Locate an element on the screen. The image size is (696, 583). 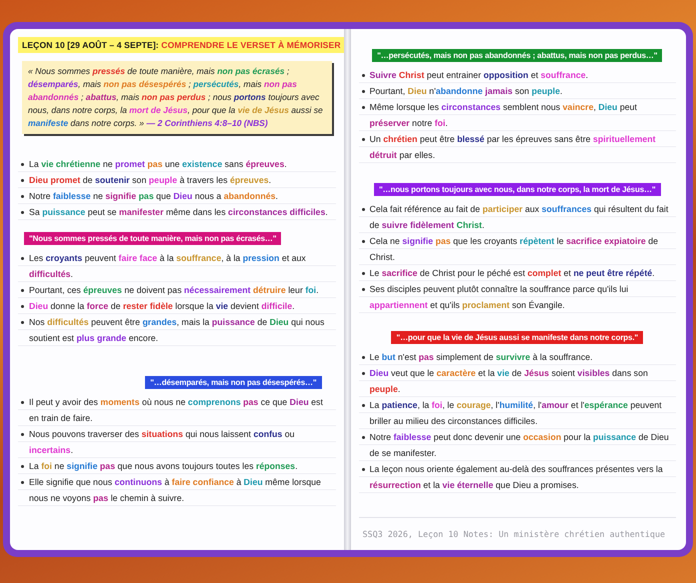
section-heading: "…pour que la vie de Jésus aussi se manifeste dans notre corps." is located at coordinates (517, 337).